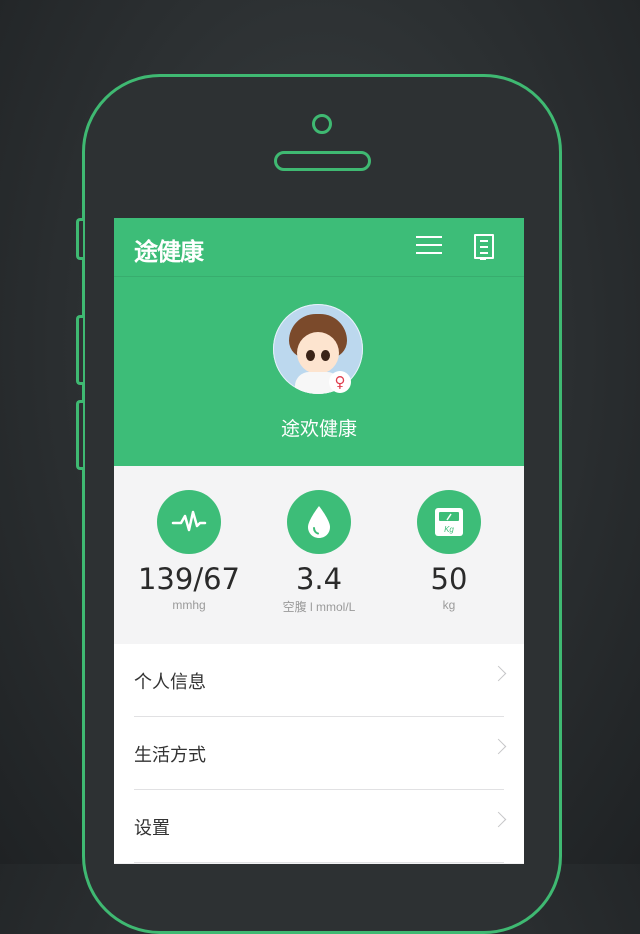  I want to click on document-icon, so click(484, 247).